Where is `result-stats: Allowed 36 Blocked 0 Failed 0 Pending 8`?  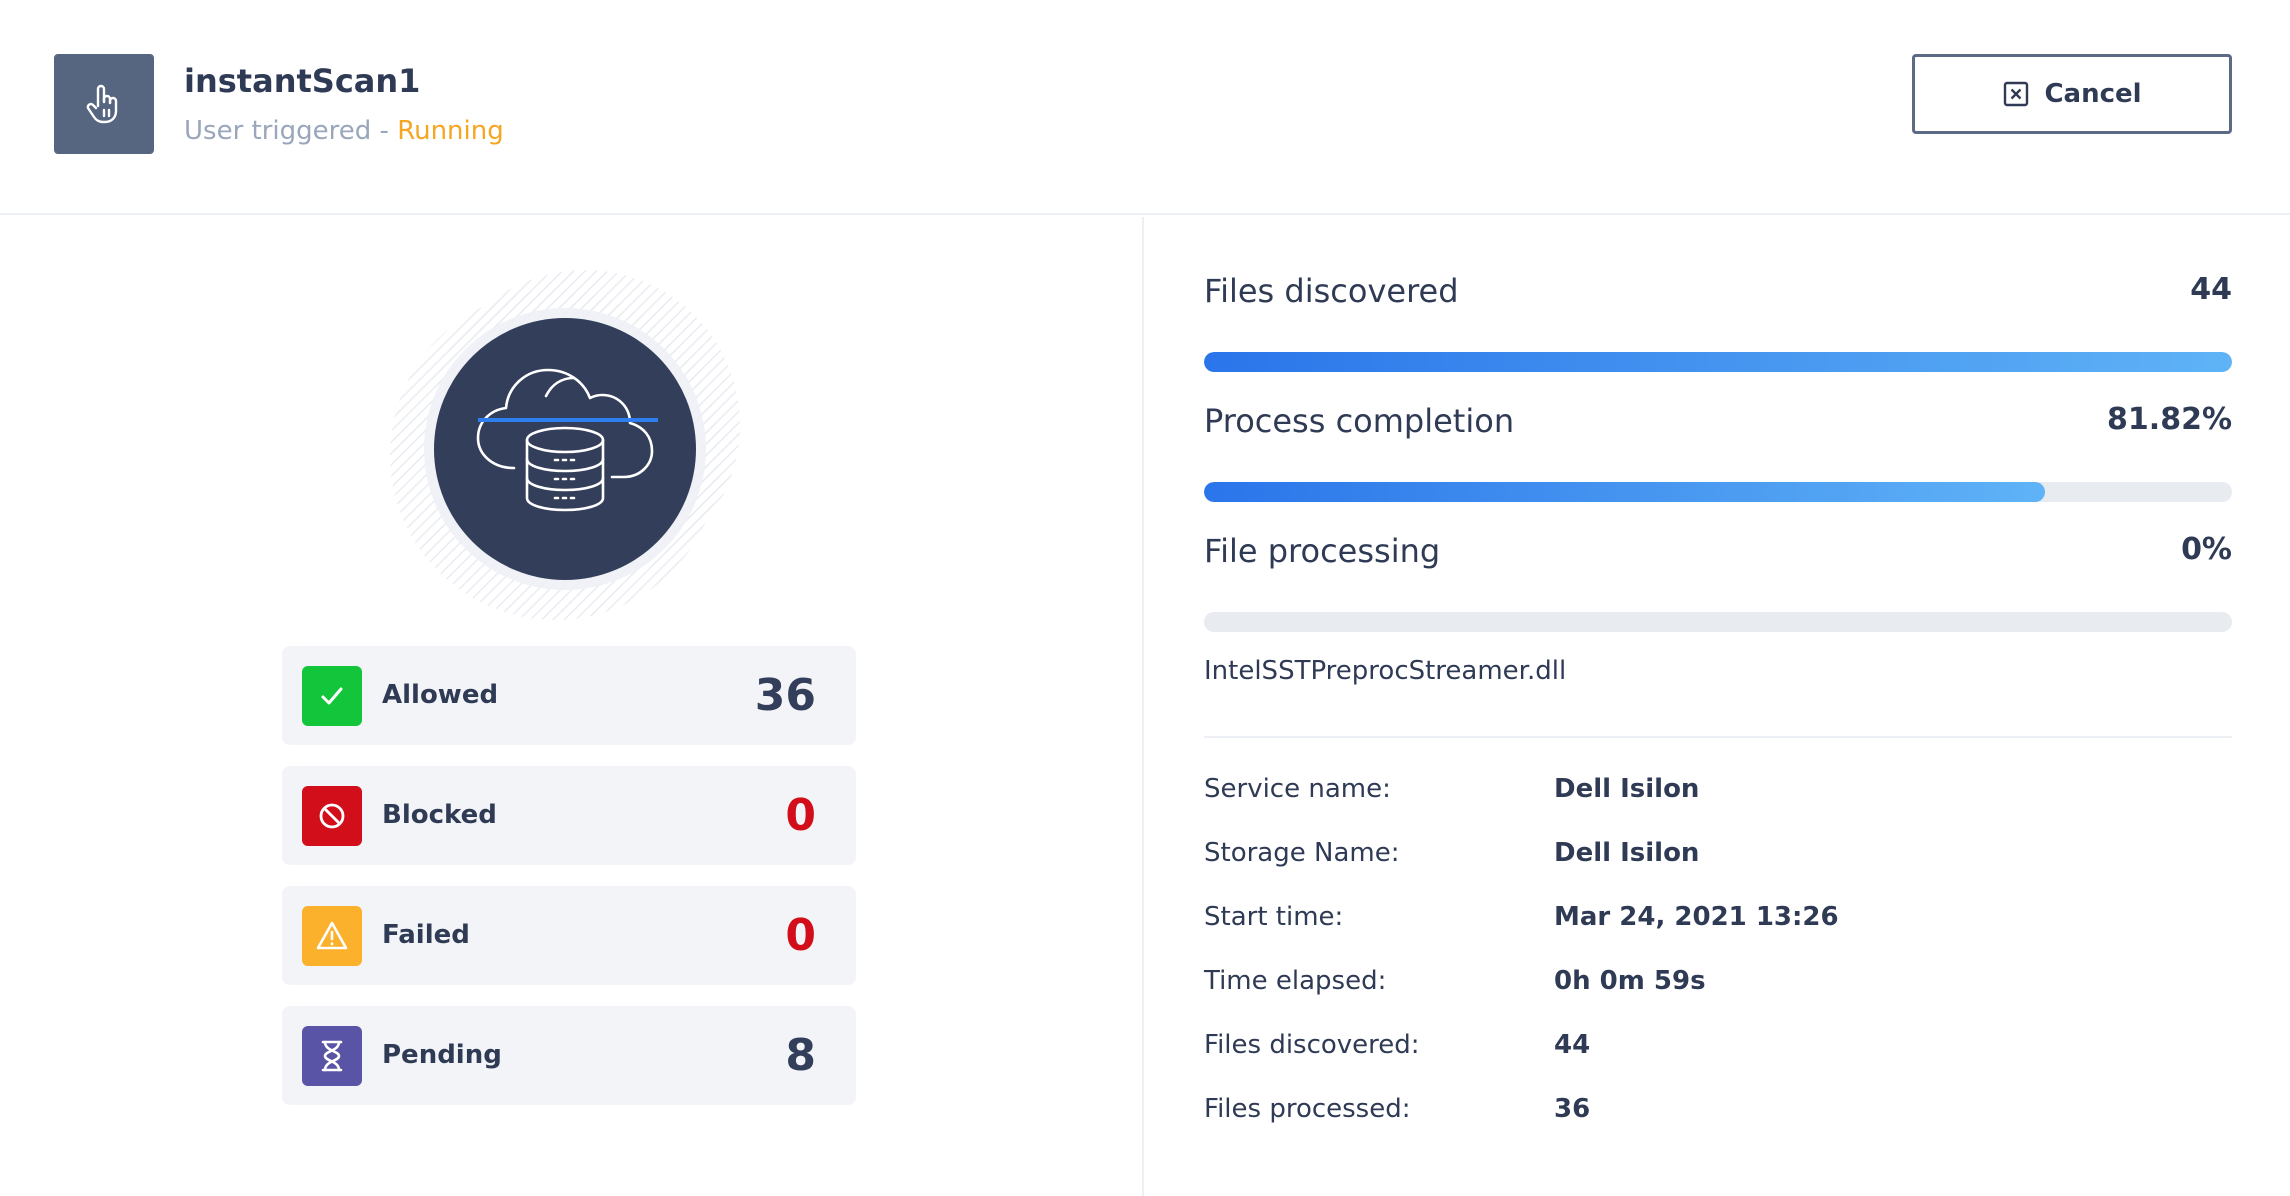
result-stats: Allowed 36 Blocked 0 Failed 0 Pending 8 is located at coordinates (569, 886).